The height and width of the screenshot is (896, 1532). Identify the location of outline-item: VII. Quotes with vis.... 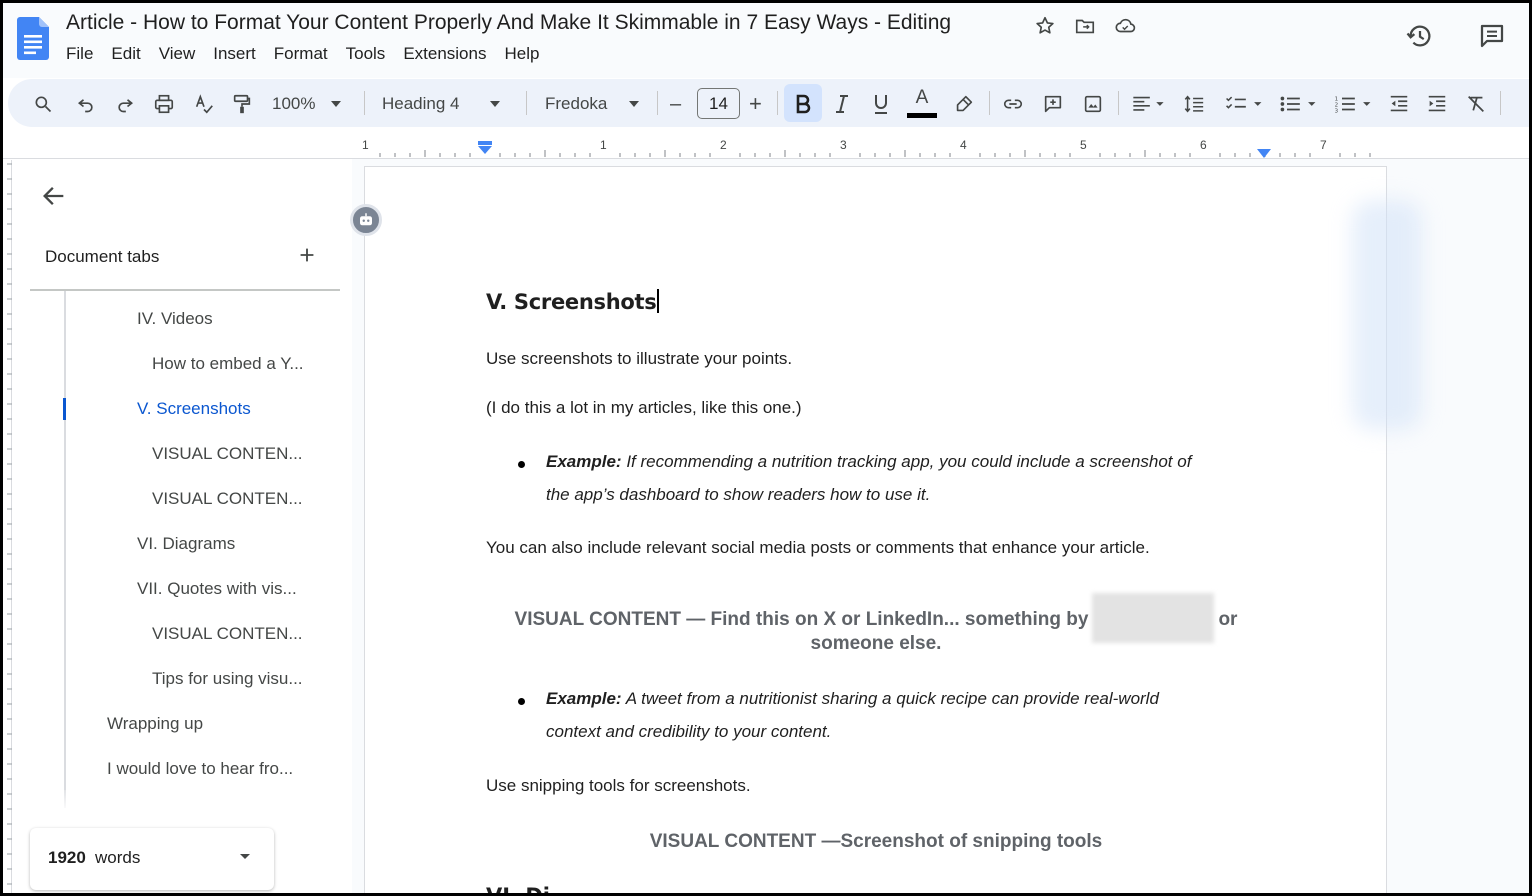
(217, 589).